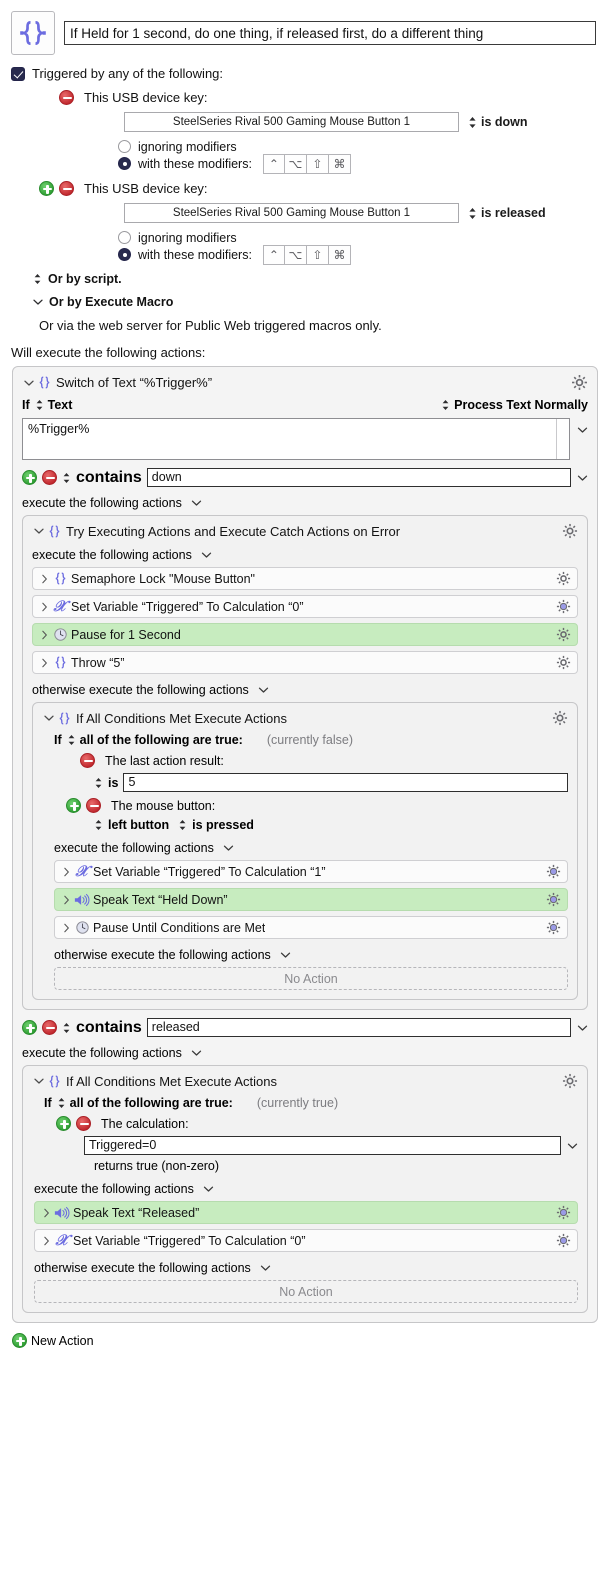 This screenshot has width=608, height=1572. Describe the element at coordinates (345, 782) in the screenshot. I see `condition-value-input: 5` at that location.